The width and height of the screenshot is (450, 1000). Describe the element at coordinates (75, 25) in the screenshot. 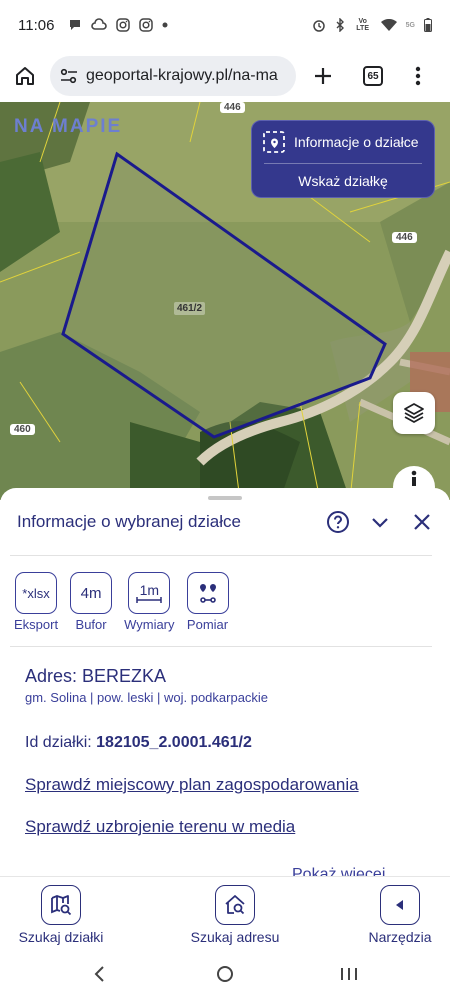

I see `chat-bubble-icon` at that location.